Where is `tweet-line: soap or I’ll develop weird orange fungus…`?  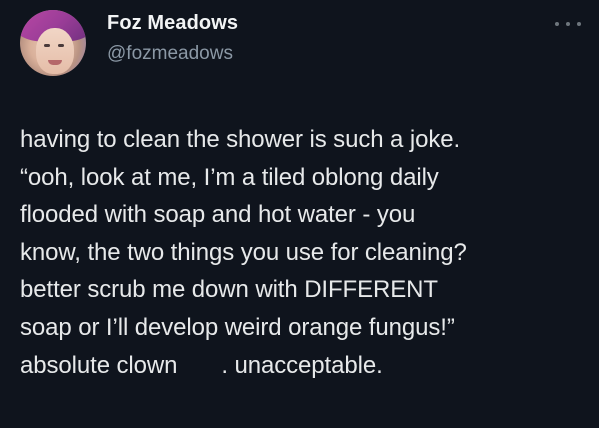 tweet-line: soap or I’ll develop weird orange fungus… is located at coordinates (237, 327).